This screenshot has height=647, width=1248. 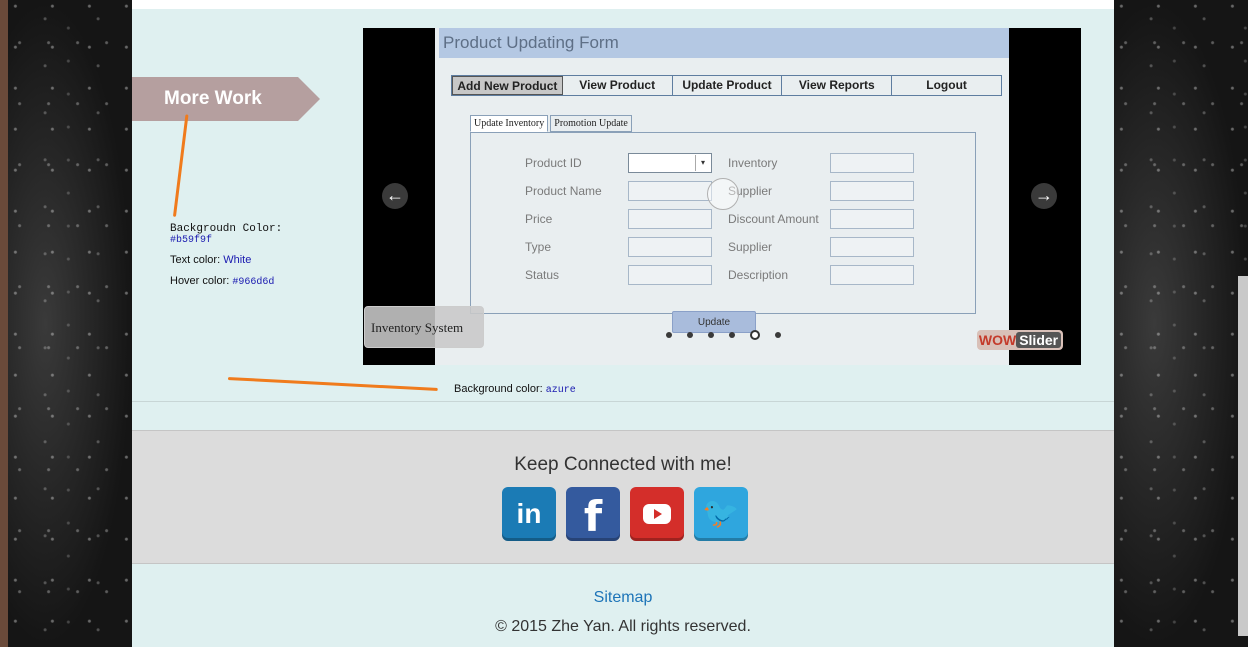 What do you see at coordinates (237, 260) in the screenshot?
I see `annotation-text-value: White` at bounding box center [237, 260].